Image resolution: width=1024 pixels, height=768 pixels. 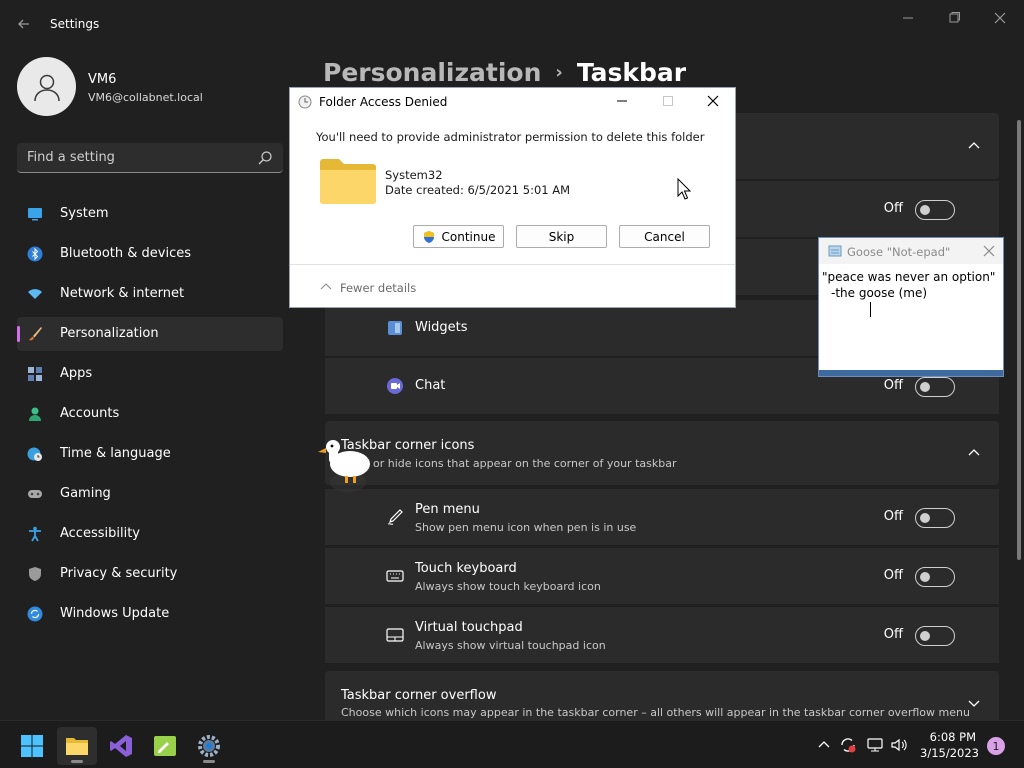 I want to click on sidebar-item-label: Time & language, so click(x=115, y=453).